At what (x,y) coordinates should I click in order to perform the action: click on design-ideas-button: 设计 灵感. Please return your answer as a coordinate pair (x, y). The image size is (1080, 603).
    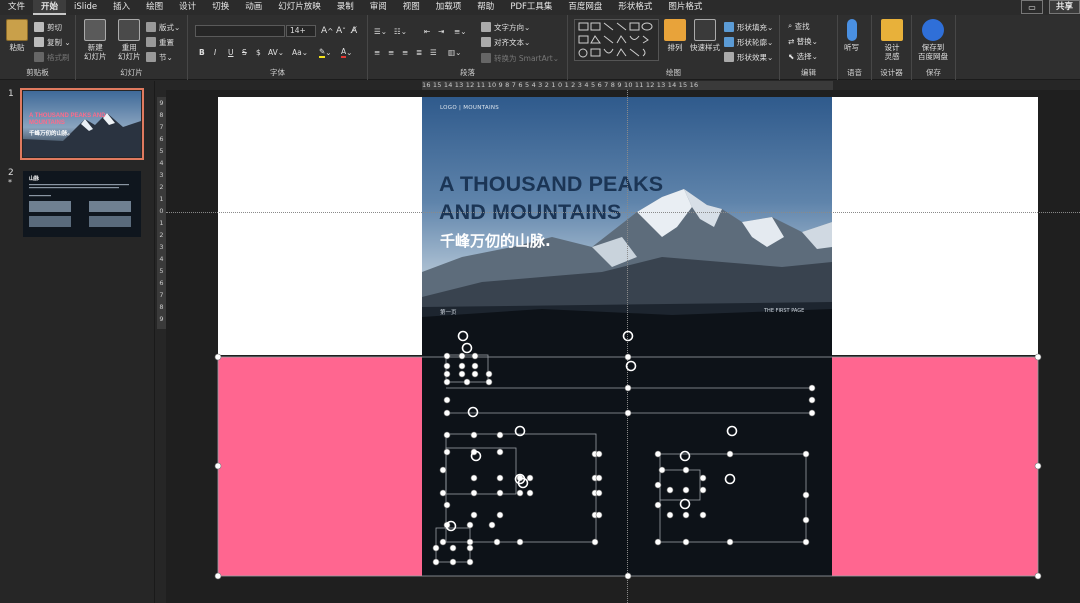
    Looking at the image, I should click on (892, 40).